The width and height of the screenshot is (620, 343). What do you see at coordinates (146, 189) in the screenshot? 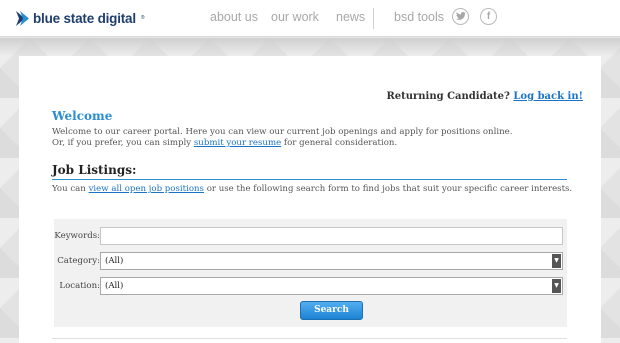
I see `view-all-jobs-link: view all open job positions` at bounding box center [146, 189].